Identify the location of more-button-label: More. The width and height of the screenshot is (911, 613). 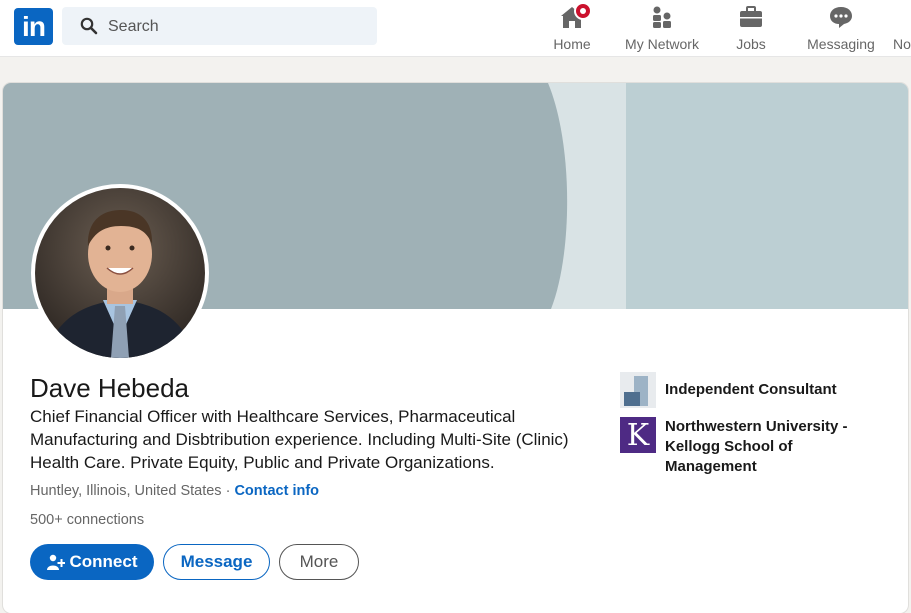
(319, 561).